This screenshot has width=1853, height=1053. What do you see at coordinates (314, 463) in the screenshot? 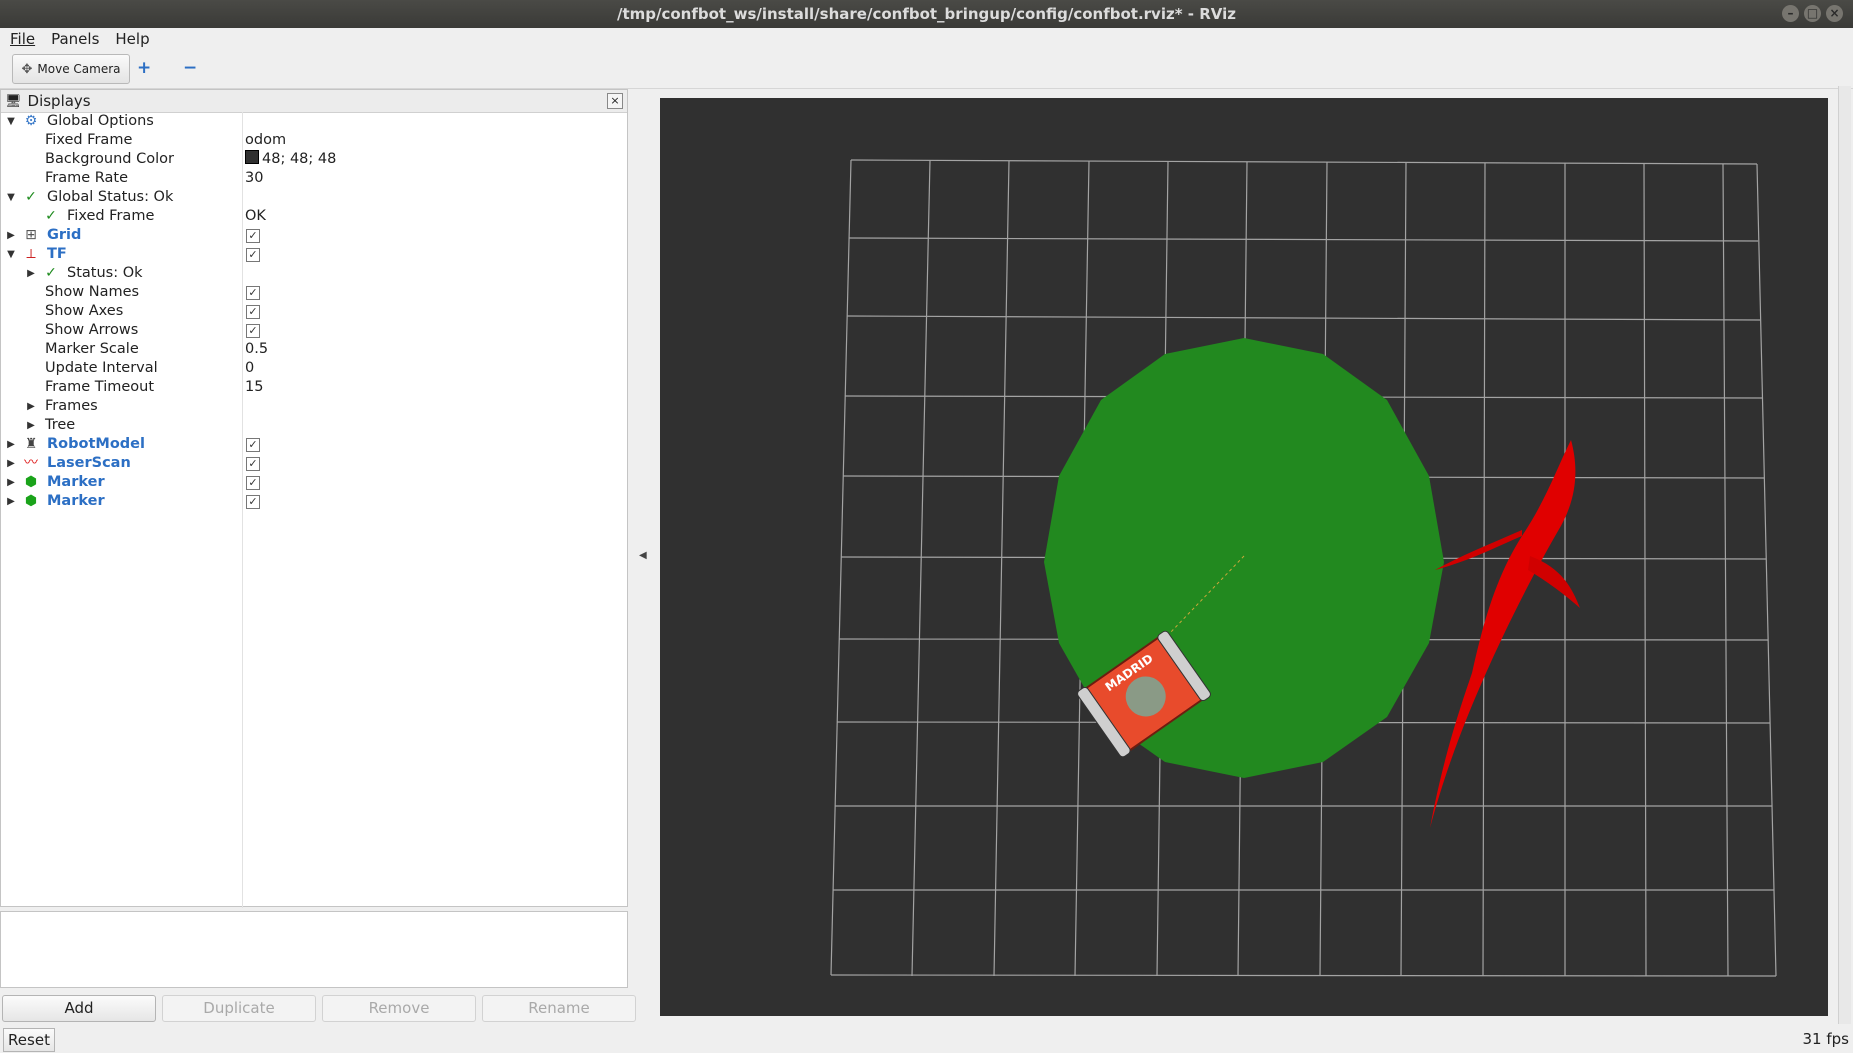
I see `tree-row-laser-scan: ▶ 〰 LaserScan ✓` at bounding box center [314, 463].